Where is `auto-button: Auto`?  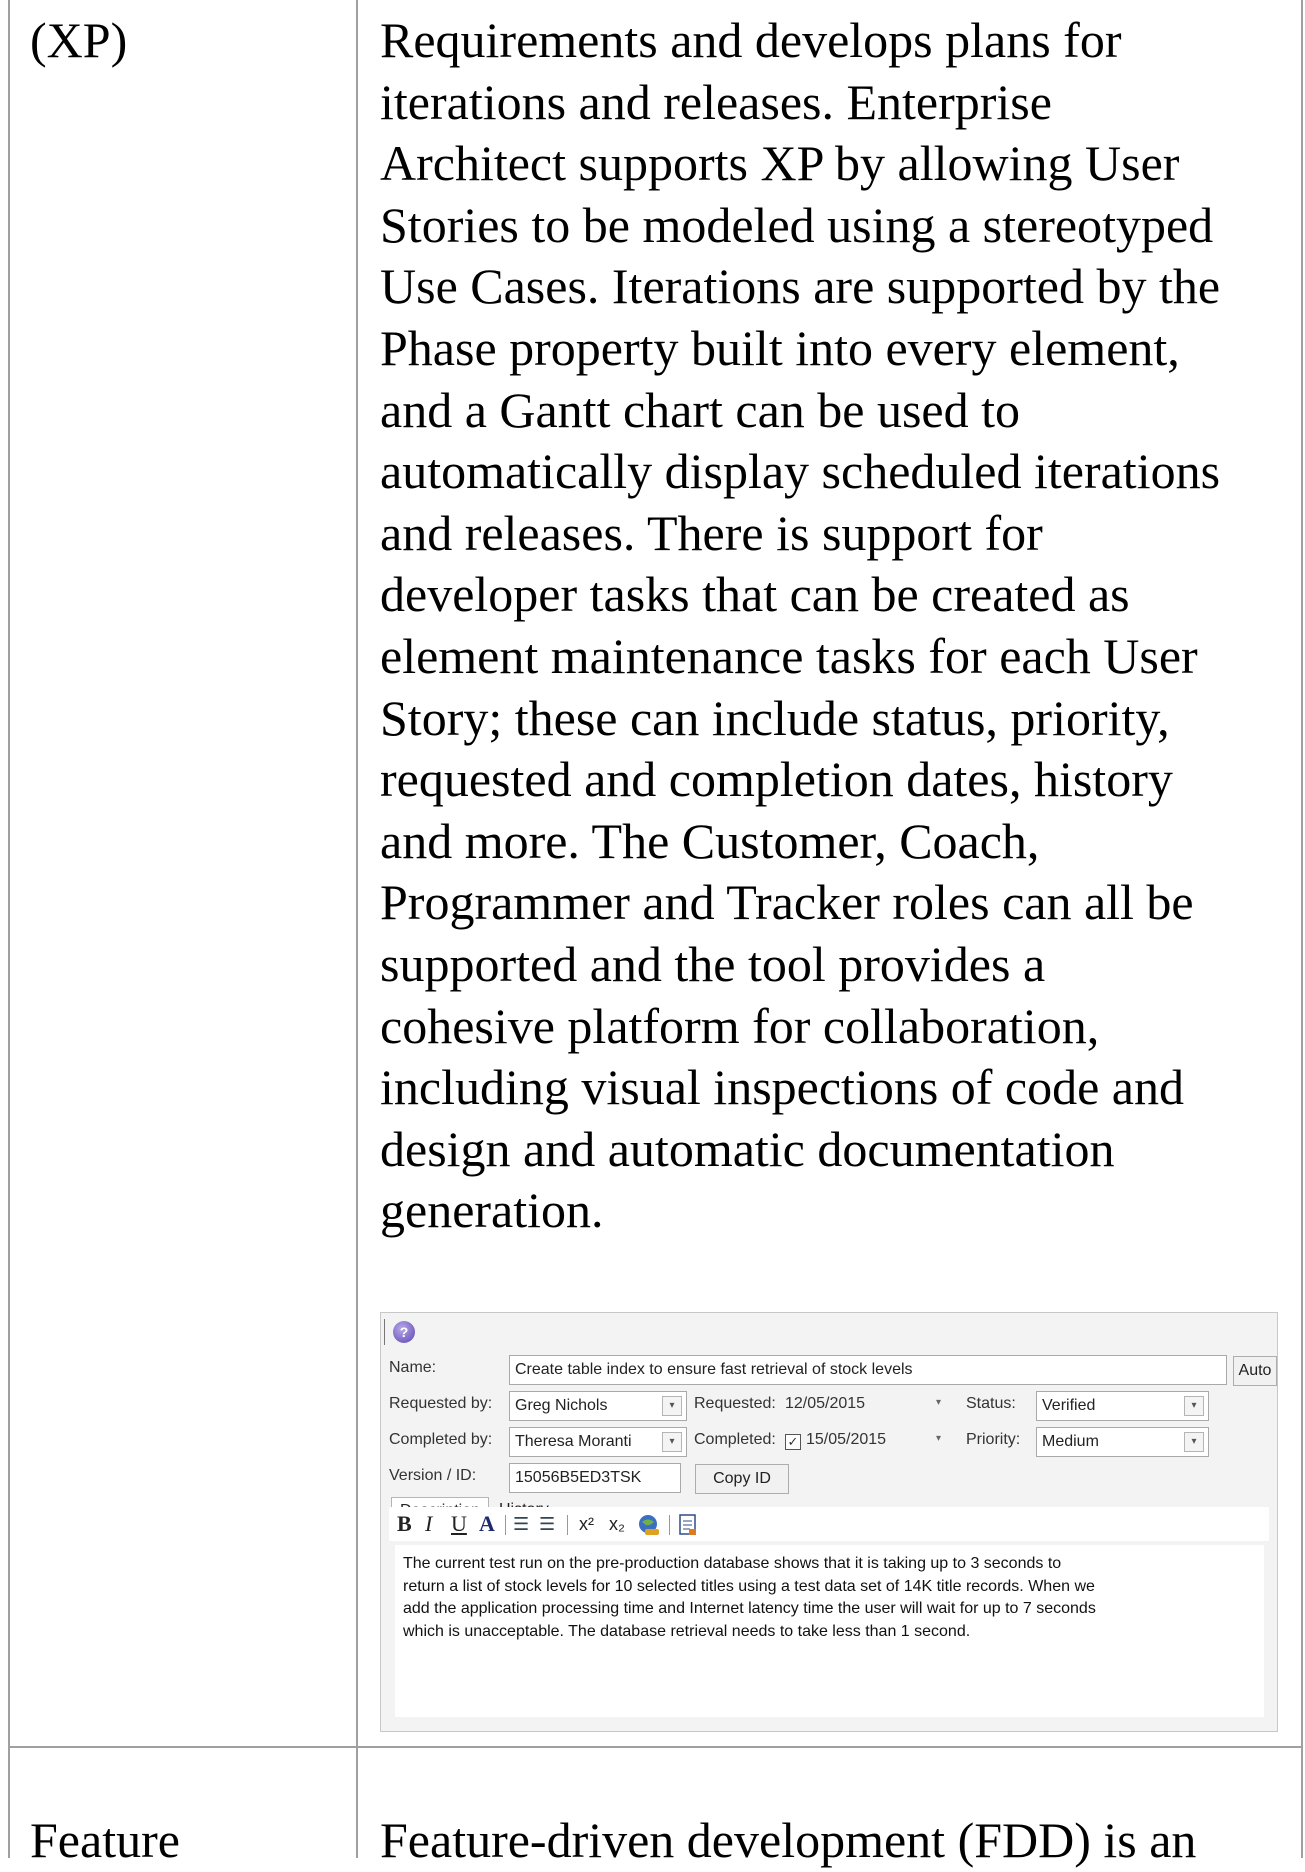 auto-button: Auto is located at coordinates (1255, 1371).